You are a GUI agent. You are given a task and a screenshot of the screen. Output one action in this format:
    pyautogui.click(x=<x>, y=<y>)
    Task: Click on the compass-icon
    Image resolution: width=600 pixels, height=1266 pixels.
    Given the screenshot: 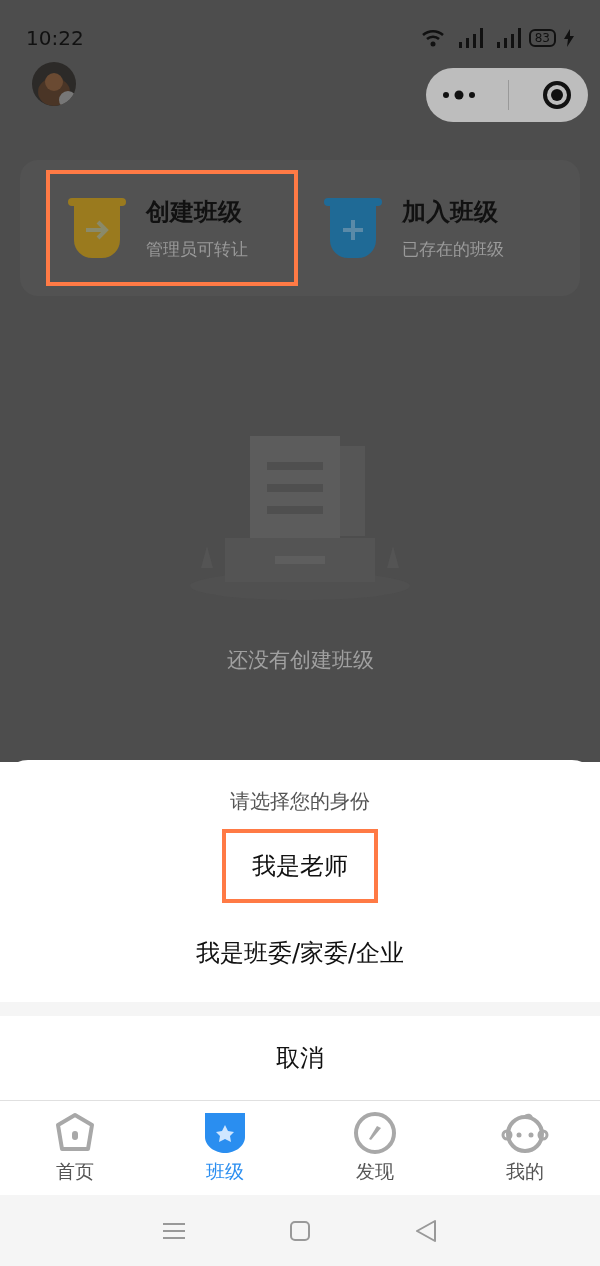 What is the action you would take?
    pyautogui.click(x=375, y=1133)
    